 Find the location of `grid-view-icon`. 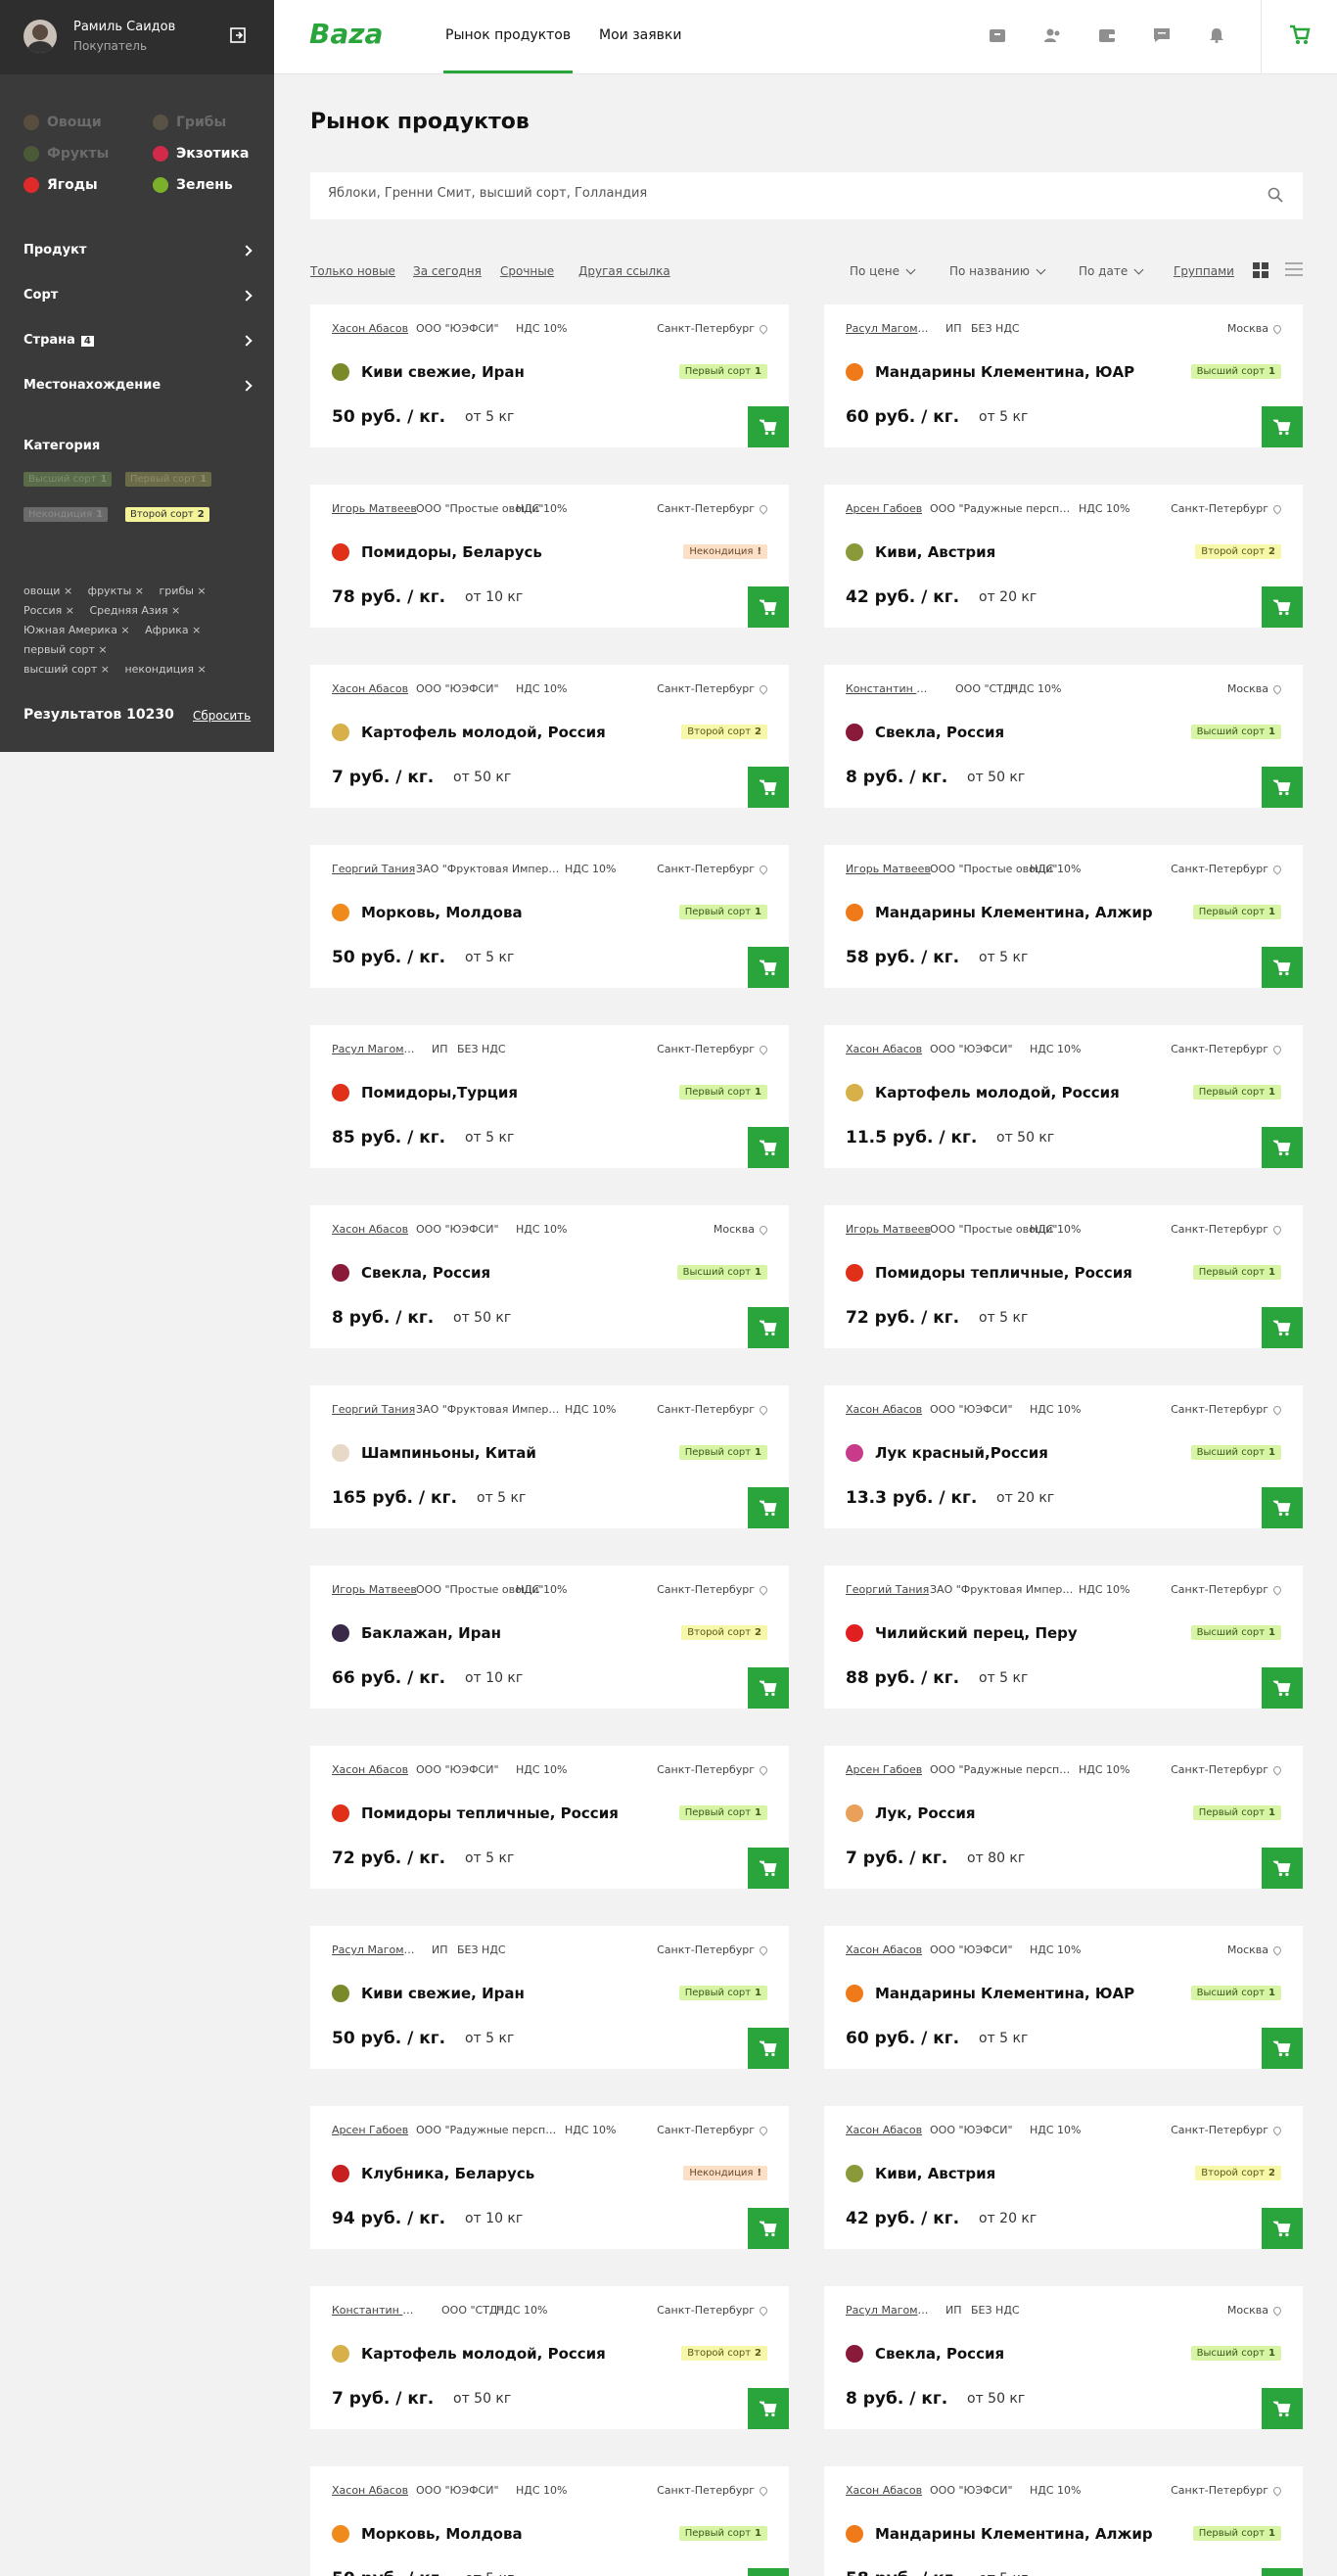

grid-view-icon is located at coordinates (1261, 270).